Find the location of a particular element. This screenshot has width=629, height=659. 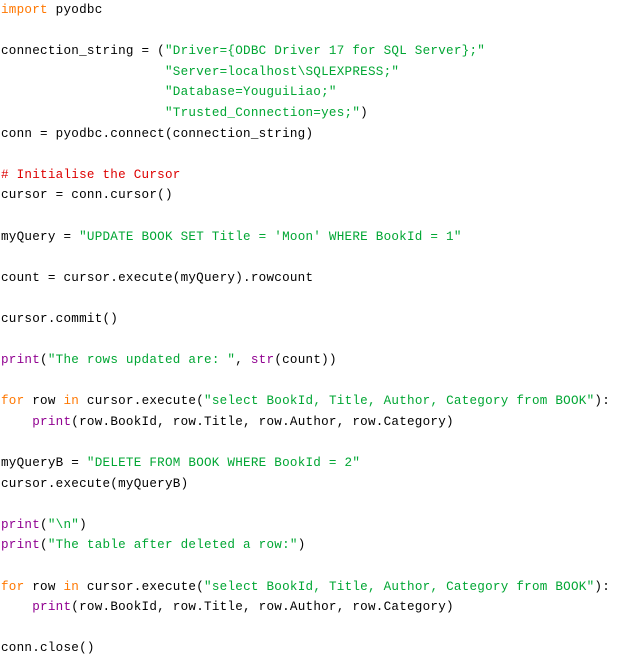

code-token-comment: # Initialise the Cursor is located at coordinates (91, 174).